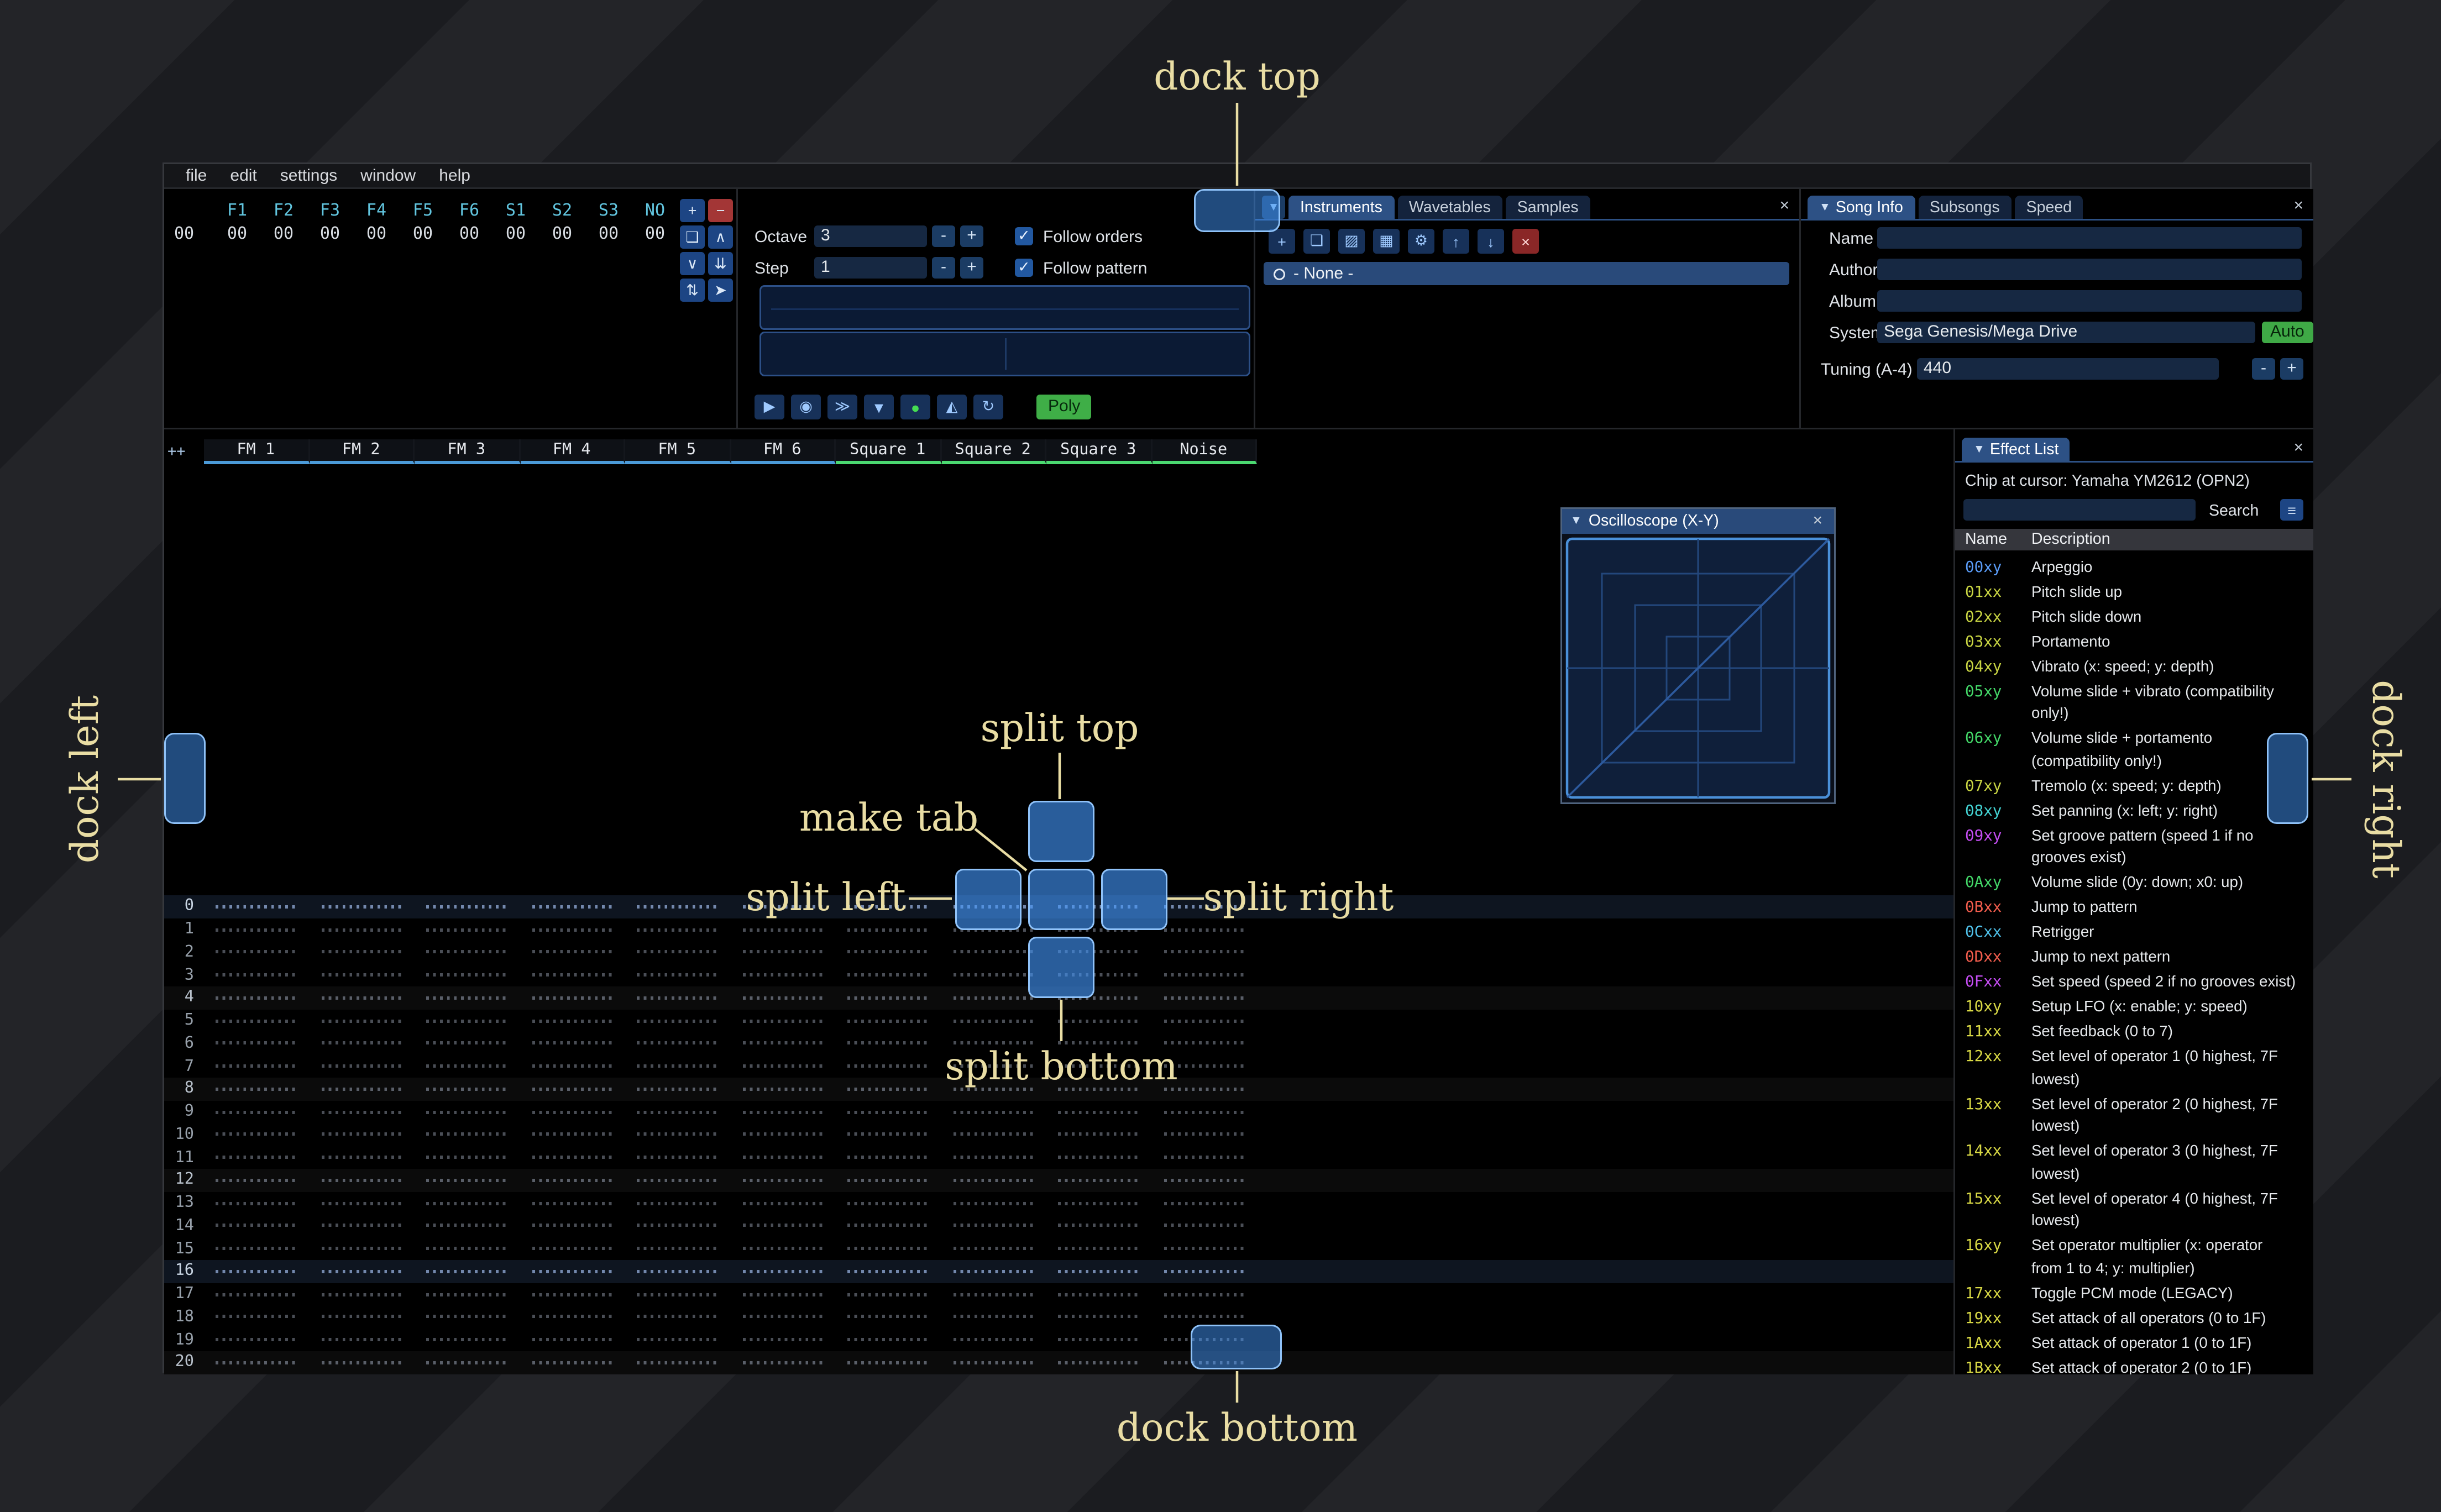 This screenshot has height=1512, width=2441. What do you see at coordinates (185, 779) in the screenshot?
I see `dock-left-target` at bounding box center [185, 779].